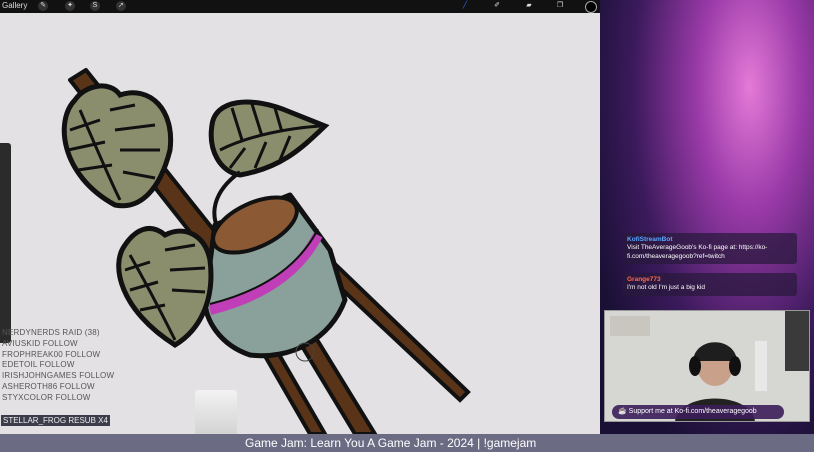  Describe the element at coordinates (70, 6) in the screenshot. I see `magic-wand-icon: ✦` at that location.